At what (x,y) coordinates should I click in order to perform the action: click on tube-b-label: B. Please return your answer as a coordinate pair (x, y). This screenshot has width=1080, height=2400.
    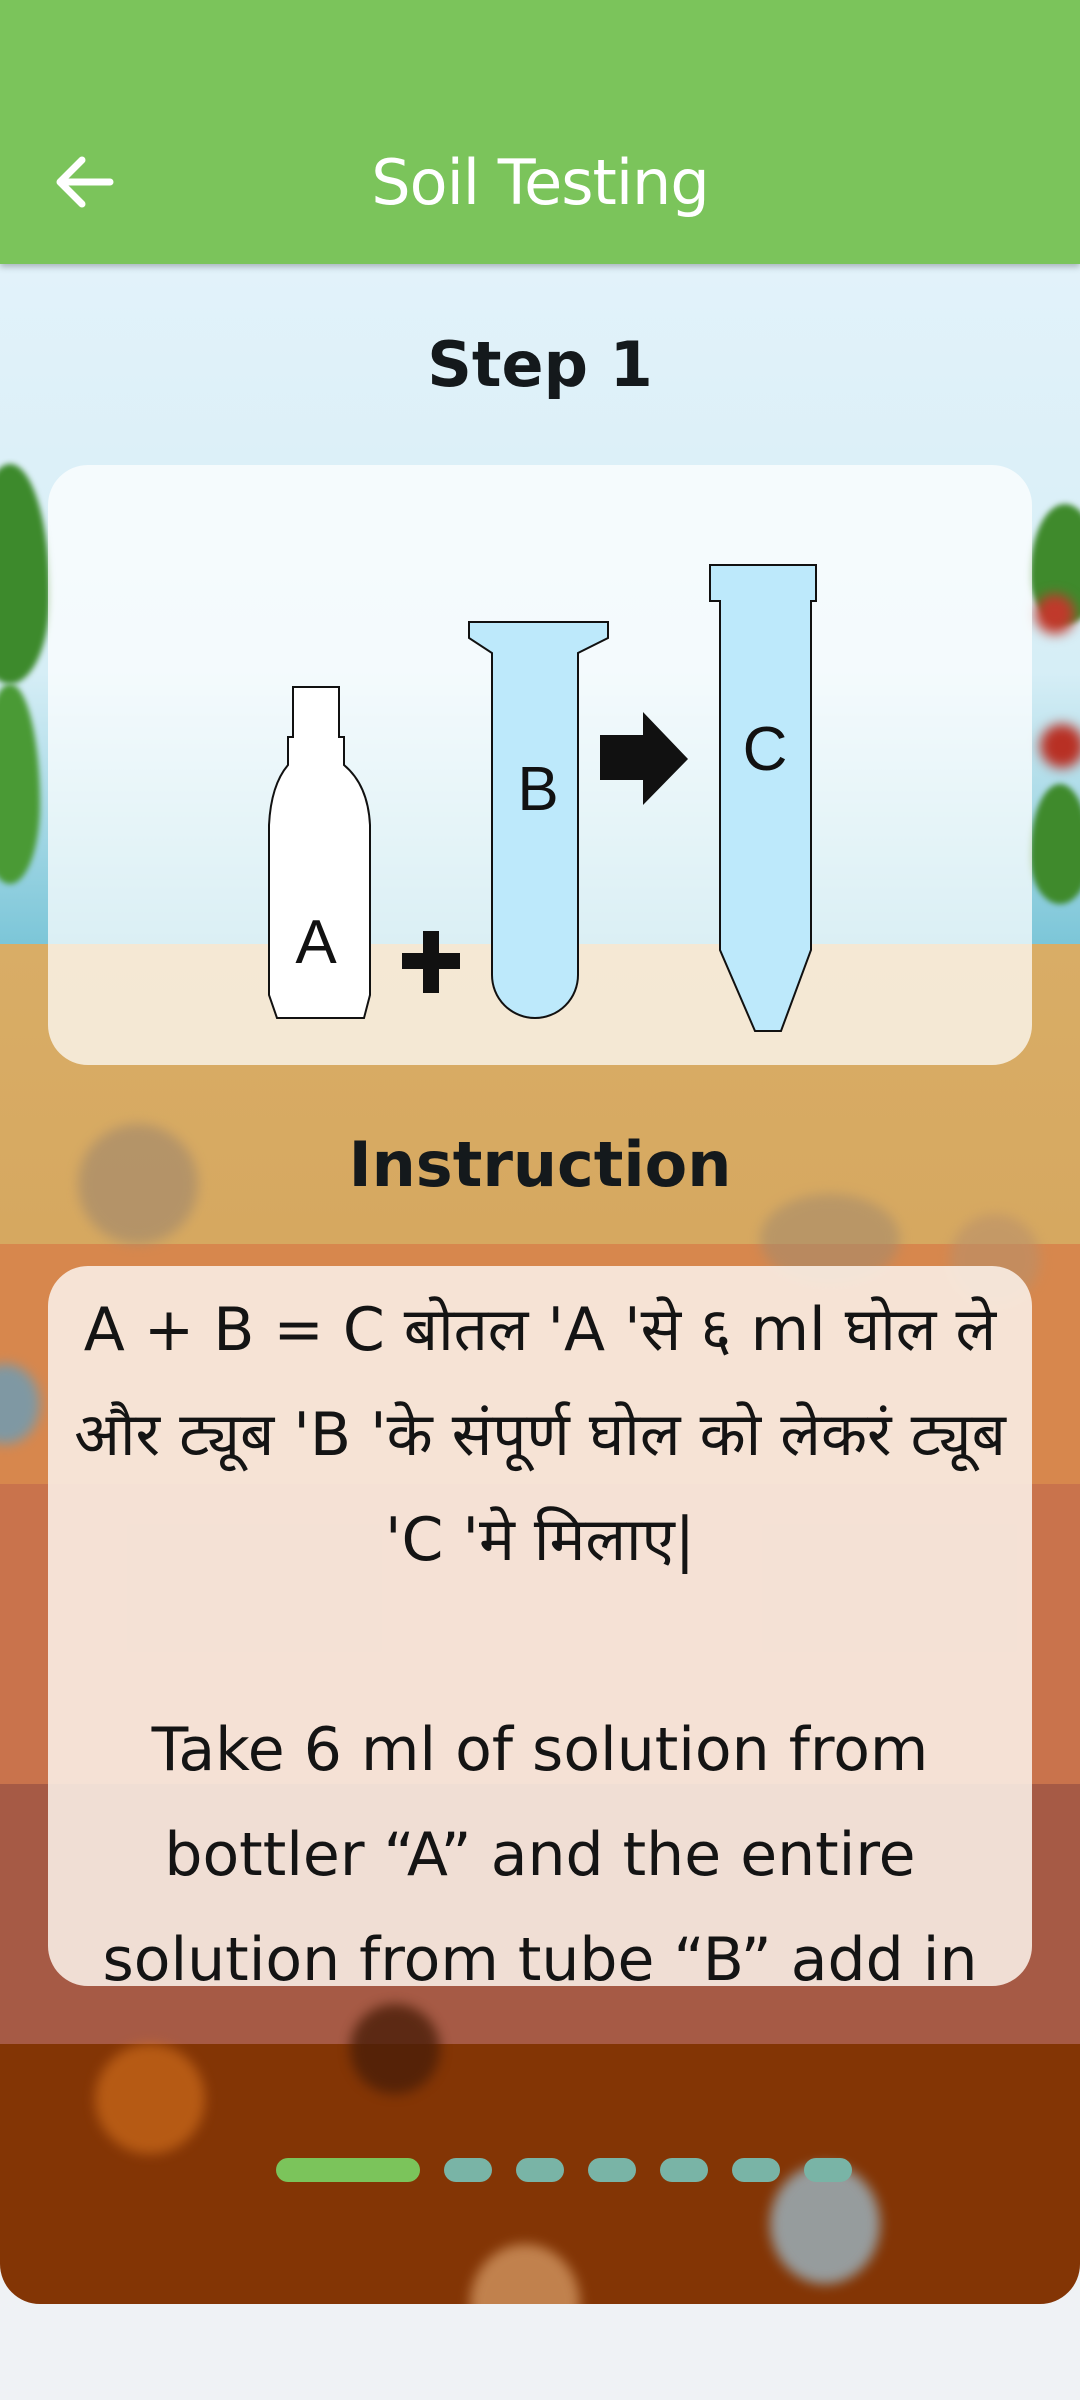
    Looking at the image, I should click on (537, 789).